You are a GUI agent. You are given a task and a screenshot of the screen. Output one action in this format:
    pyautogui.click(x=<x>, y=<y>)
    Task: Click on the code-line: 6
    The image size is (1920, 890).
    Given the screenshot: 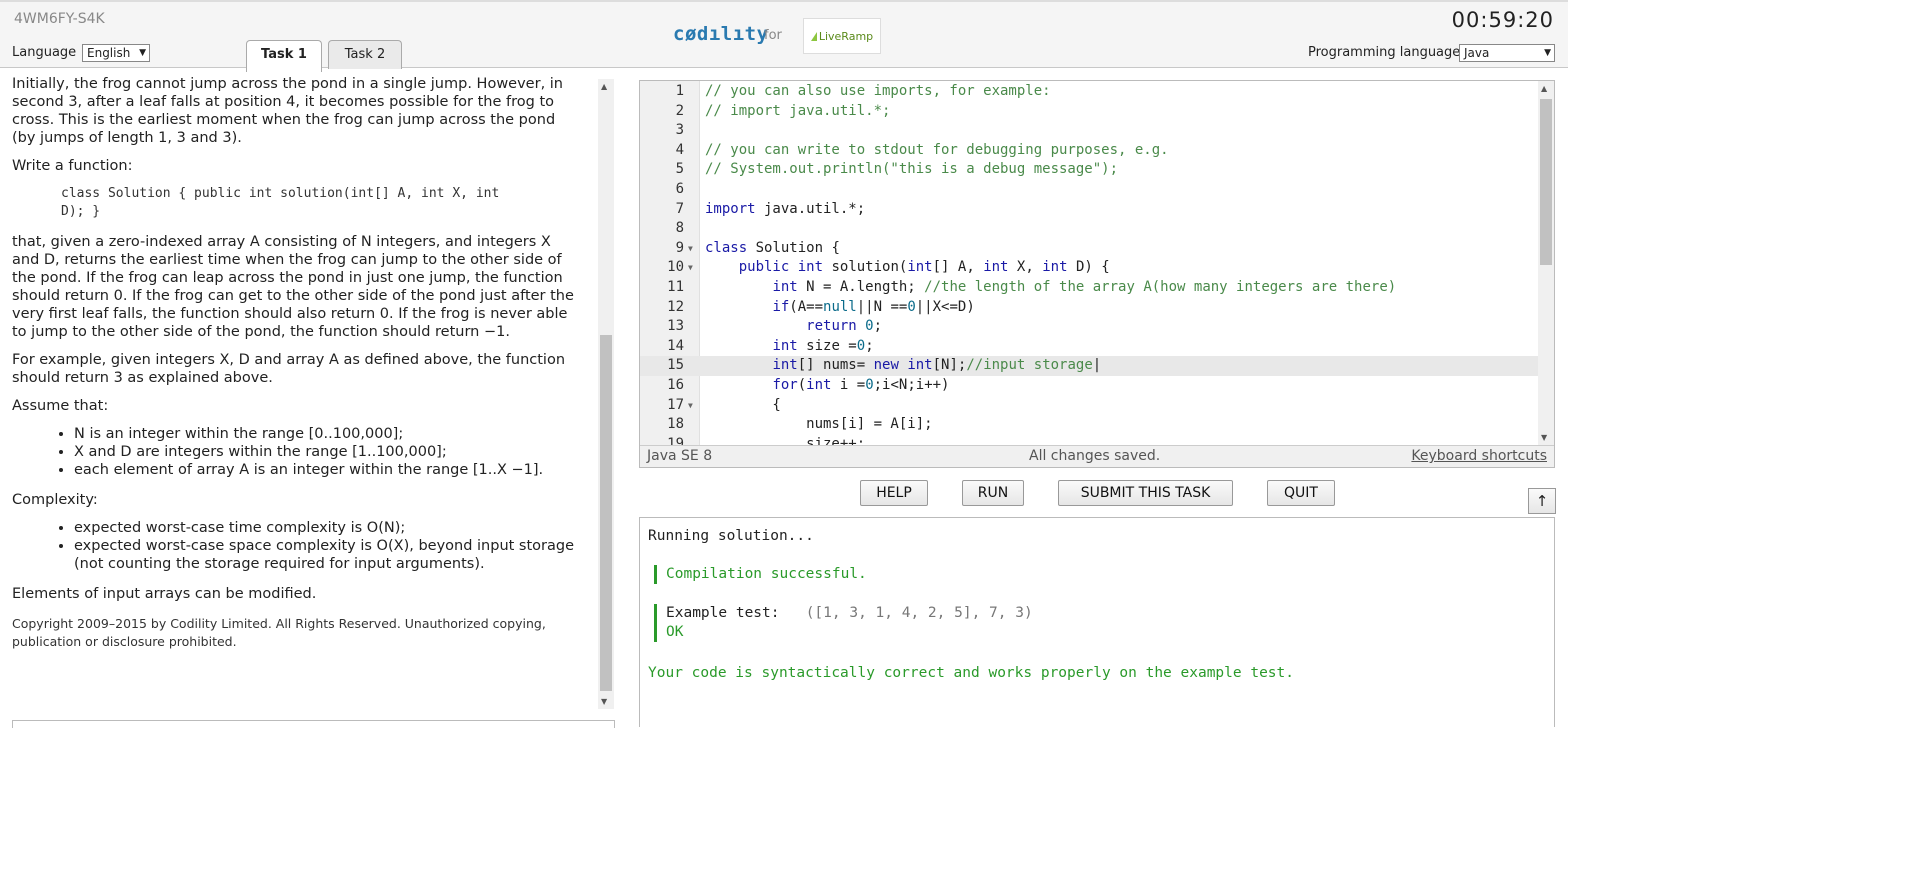 What is the action you would take?
    pyautogui.click(x=1089, y=190)
    